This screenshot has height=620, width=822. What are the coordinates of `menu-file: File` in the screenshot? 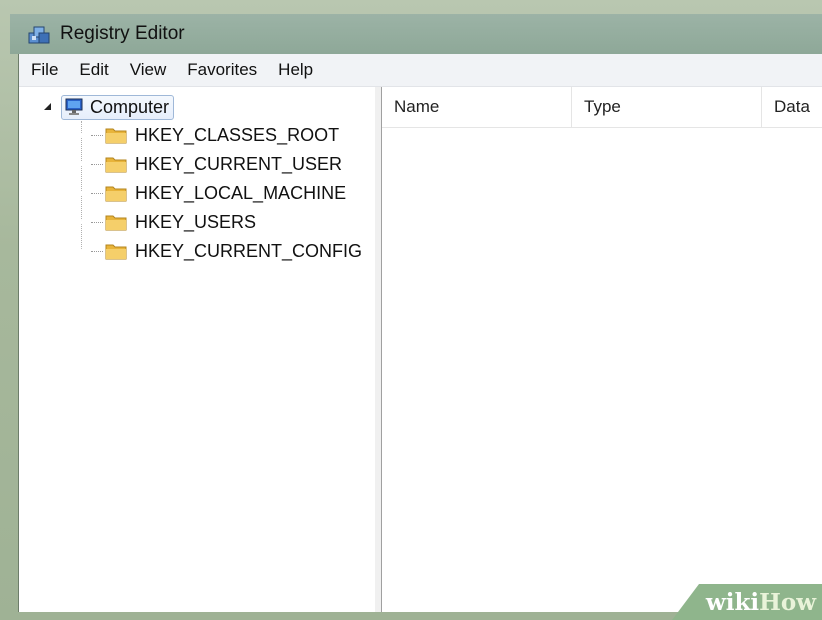 It's located at (43, 70).